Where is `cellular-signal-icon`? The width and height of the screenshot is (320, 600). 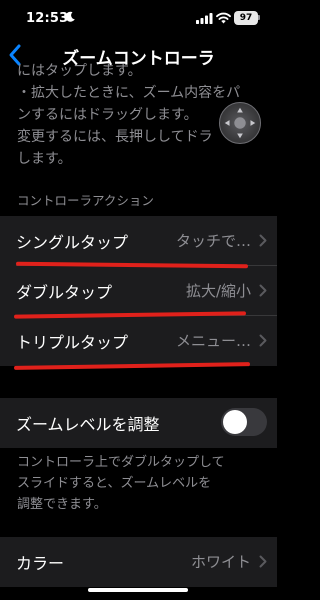 cellular-signal-icon is located at coordinates (204, 18).